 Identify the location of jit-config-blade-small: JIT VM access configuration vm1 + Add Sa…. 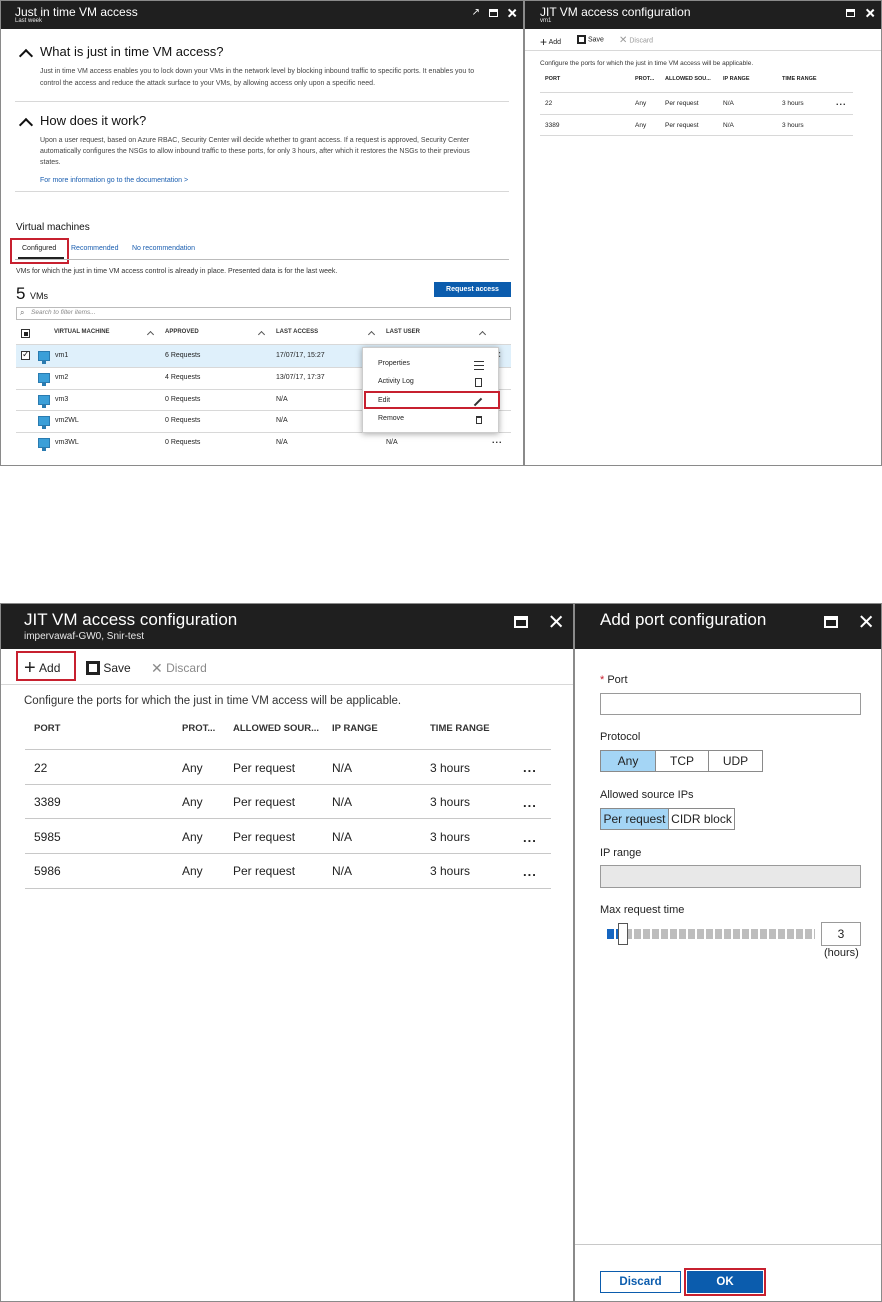
(703, 233).